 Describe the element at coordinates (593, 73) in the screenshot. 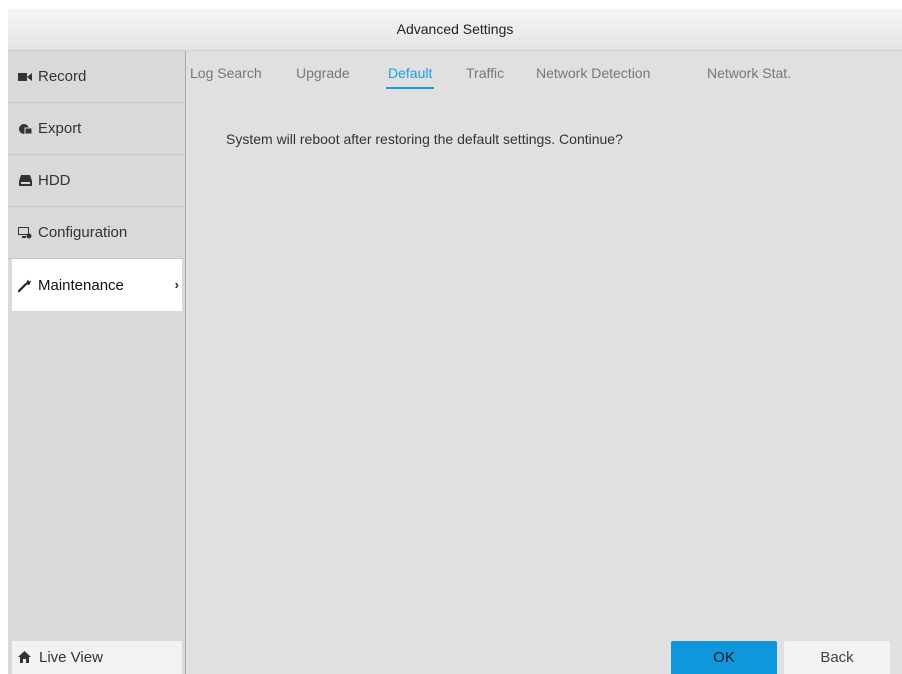

I see `tab-network-detection: Network Detection` at that location.